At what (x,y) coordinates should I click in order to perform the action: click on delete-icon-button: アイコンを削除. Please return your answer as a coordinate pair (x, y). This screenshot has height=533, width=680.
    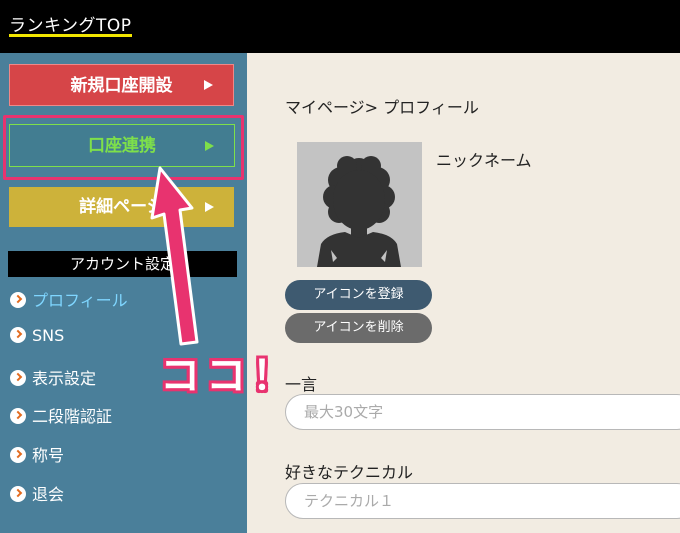
    Looking at the image, I should click on (358, 328).